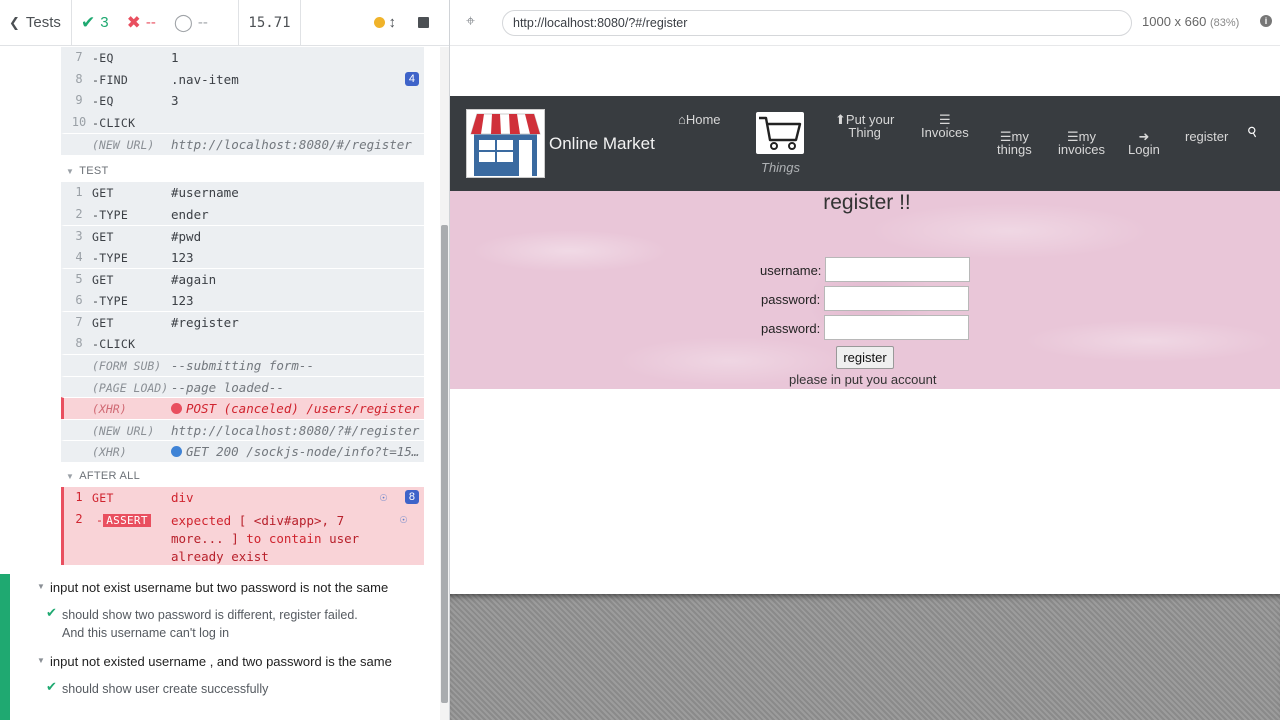  I want to click on command-row: 7 GET #register, so click(242, 322).